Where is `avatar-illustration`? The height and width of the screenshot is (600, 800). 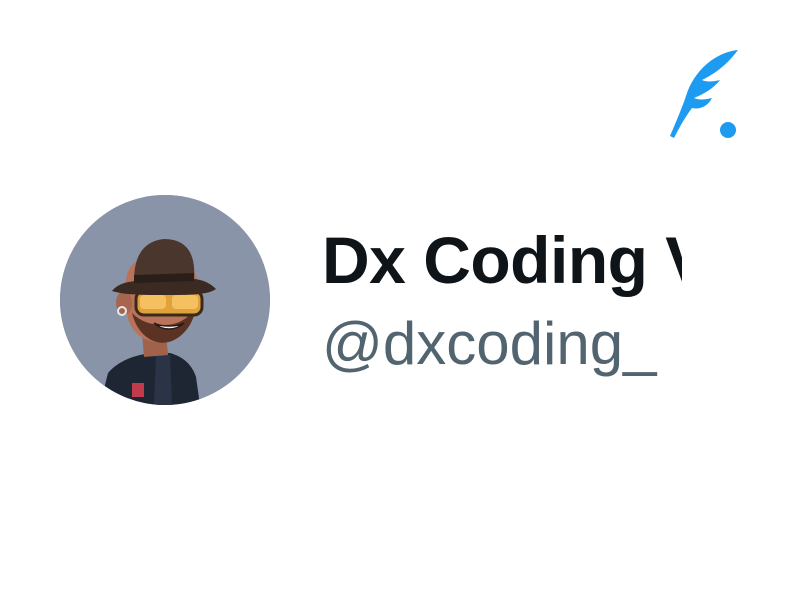 avatar-illustration is located at coordinates (165, 300).